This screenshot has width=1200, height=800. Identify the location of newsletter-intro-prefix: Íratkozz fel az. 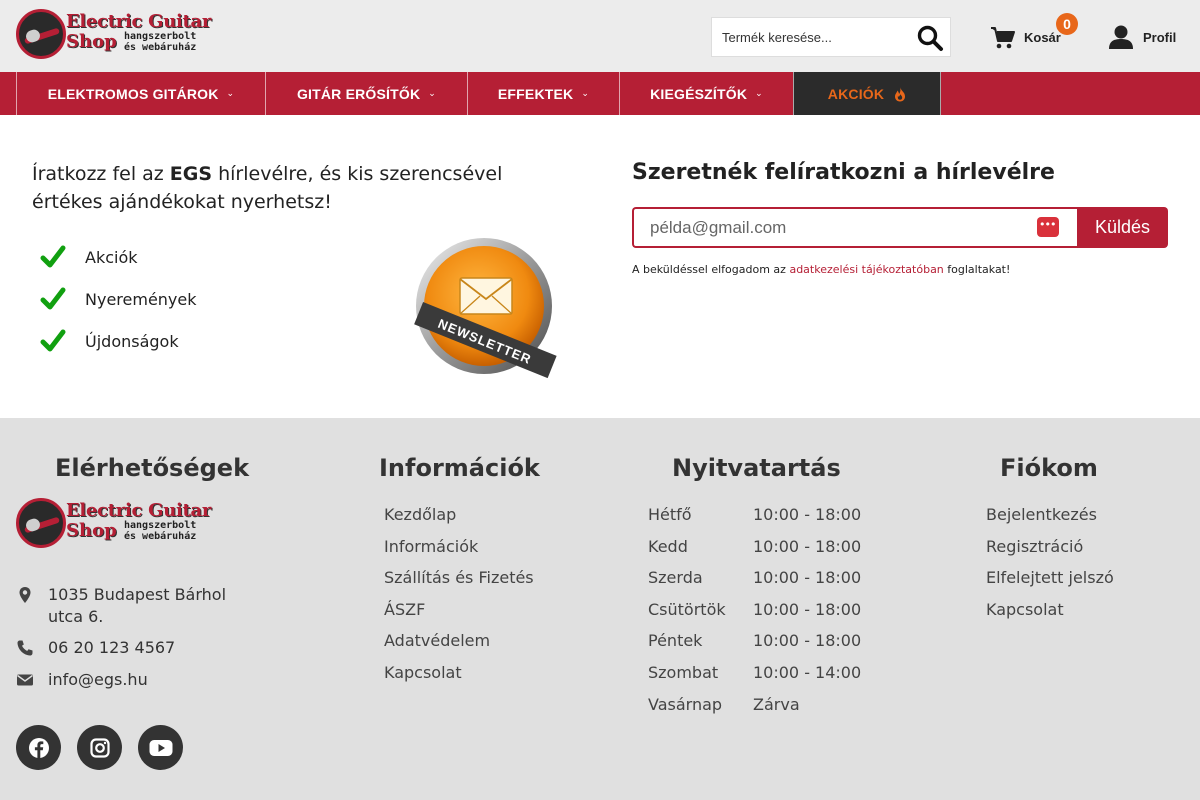
(101, 174).